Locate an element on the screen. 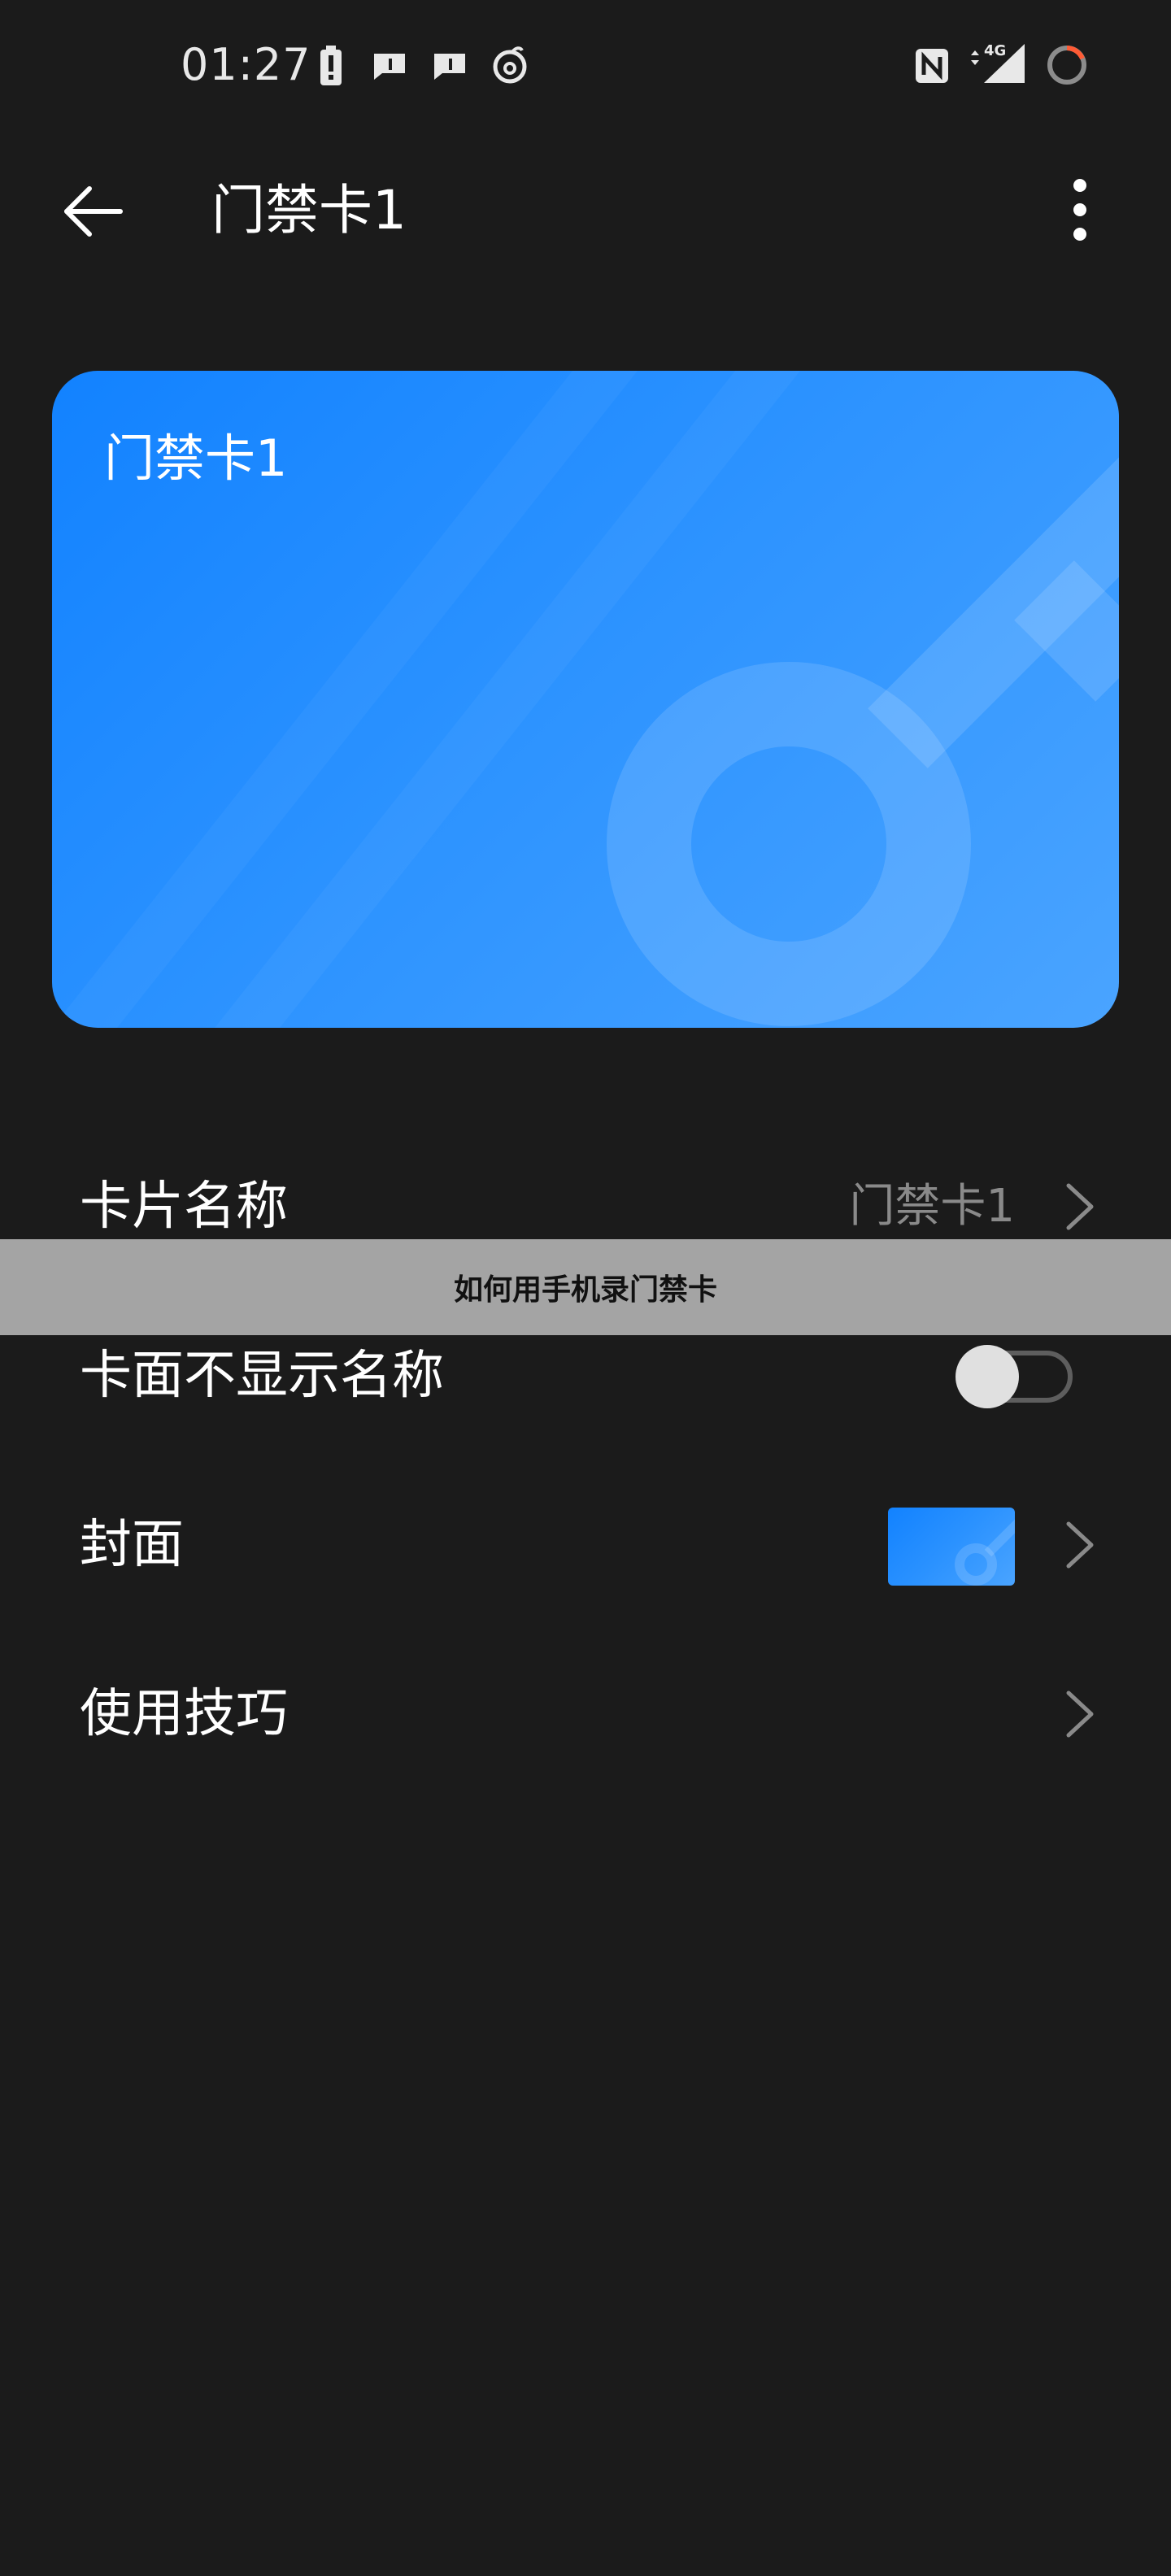 The width and height of the screenshot is (1171, 2576). overlay-caption-text: 如何用手机录门禁卡 is located at coordinates (585, 1290).